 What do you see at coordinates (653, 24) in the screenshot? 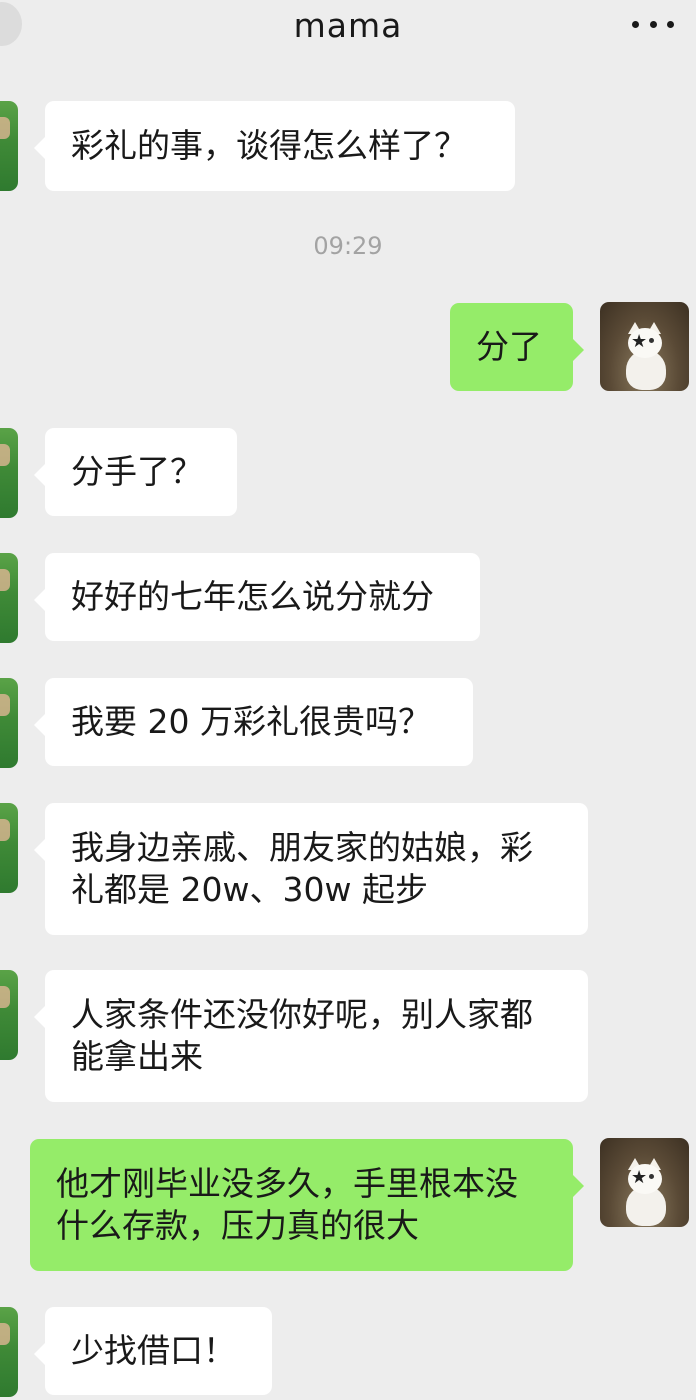
I see `more-dots-icon` at bounding box center [653, 24].